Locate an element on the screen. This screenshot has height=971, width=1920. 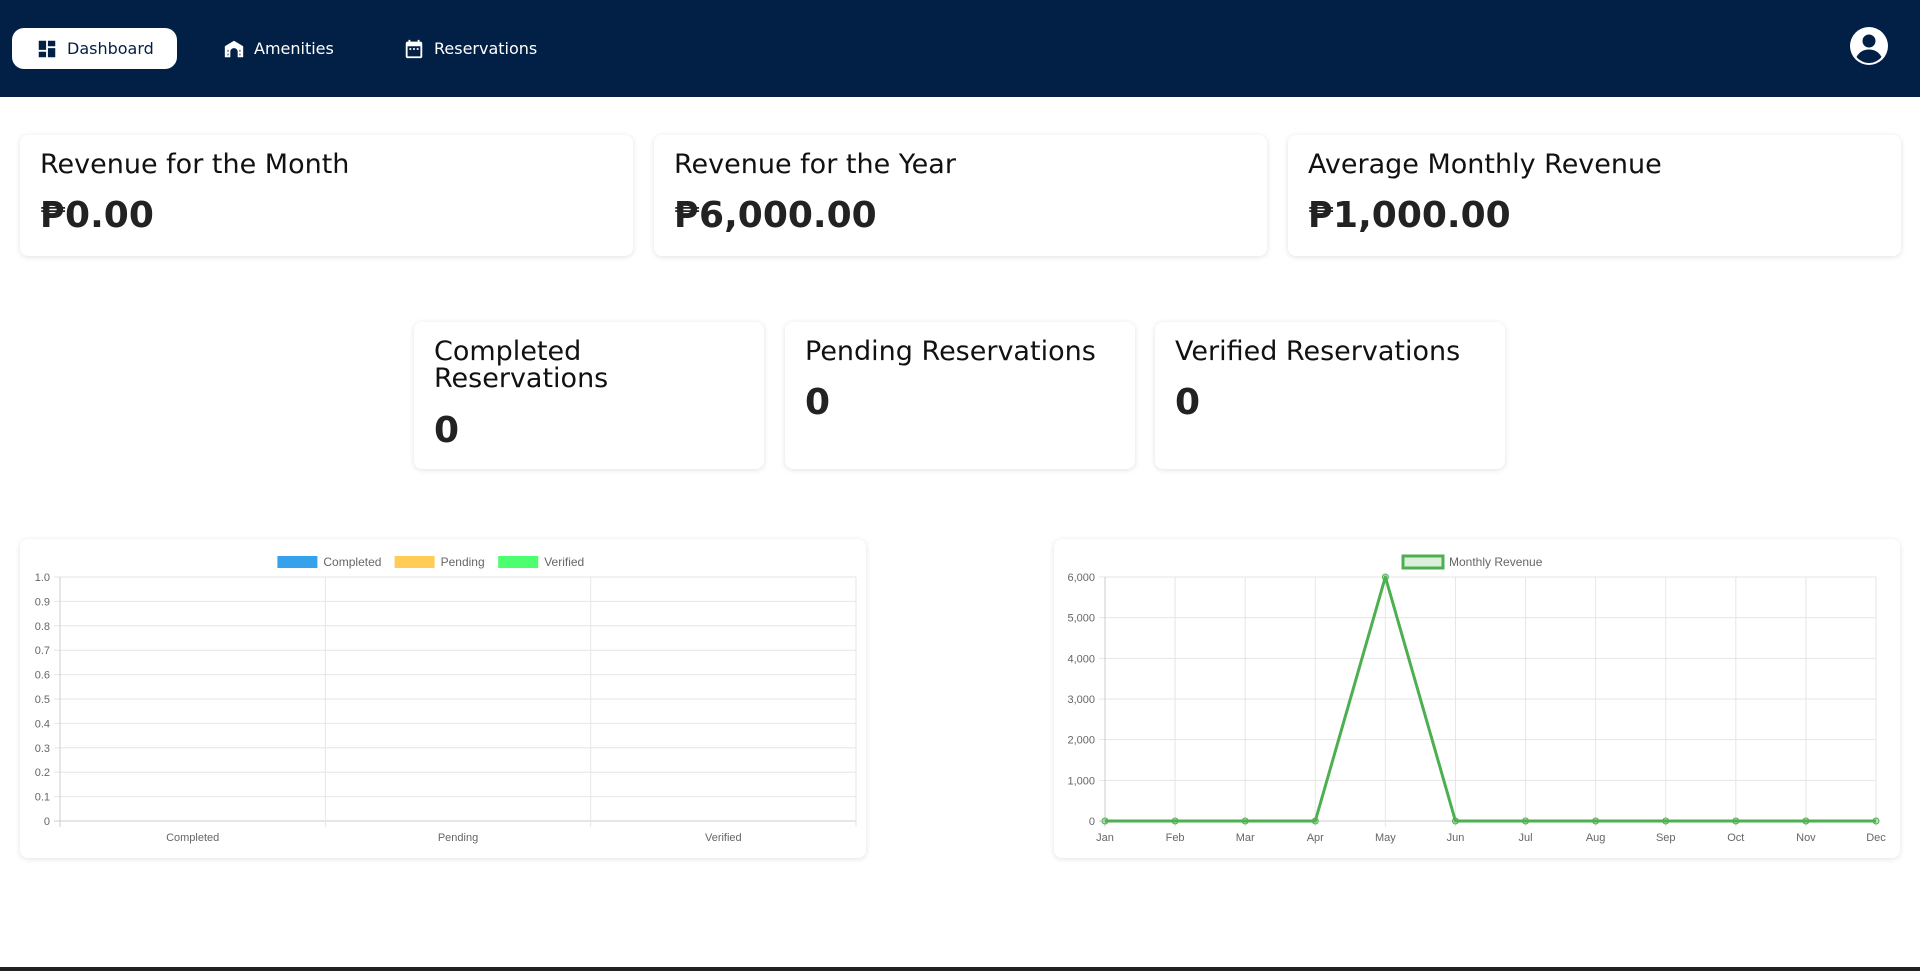
verified-reservations-card: Verified Reservations 0 is located at coordinates (1330, 395).